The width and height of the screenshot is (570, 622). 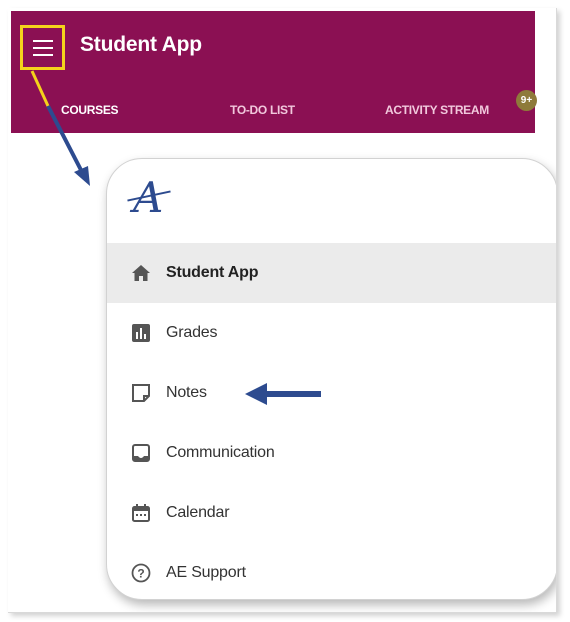 I want to click on activity-count-badge: 9+, so click(x=526, y=100).